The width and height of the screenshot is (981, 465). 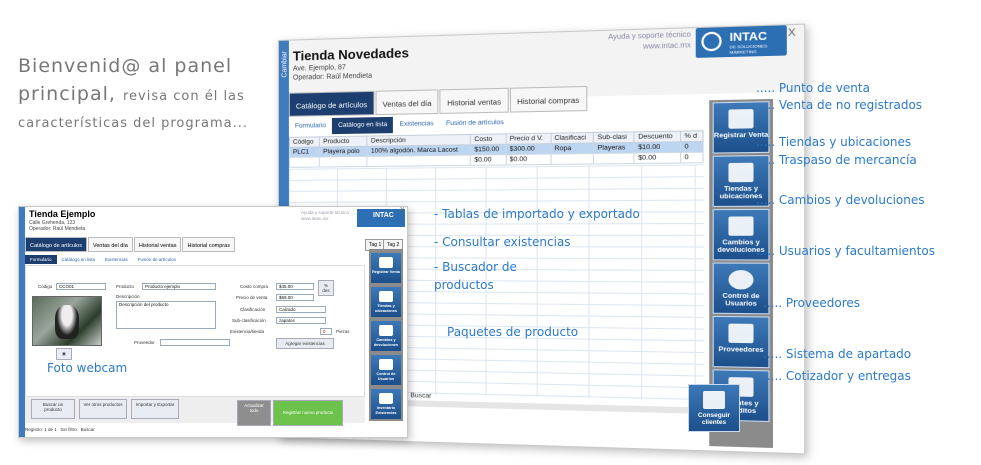 What do you see at coordinates (326, 288) in the screenshot?
I see `discount-button: % des` at bounding box center [326, 288].